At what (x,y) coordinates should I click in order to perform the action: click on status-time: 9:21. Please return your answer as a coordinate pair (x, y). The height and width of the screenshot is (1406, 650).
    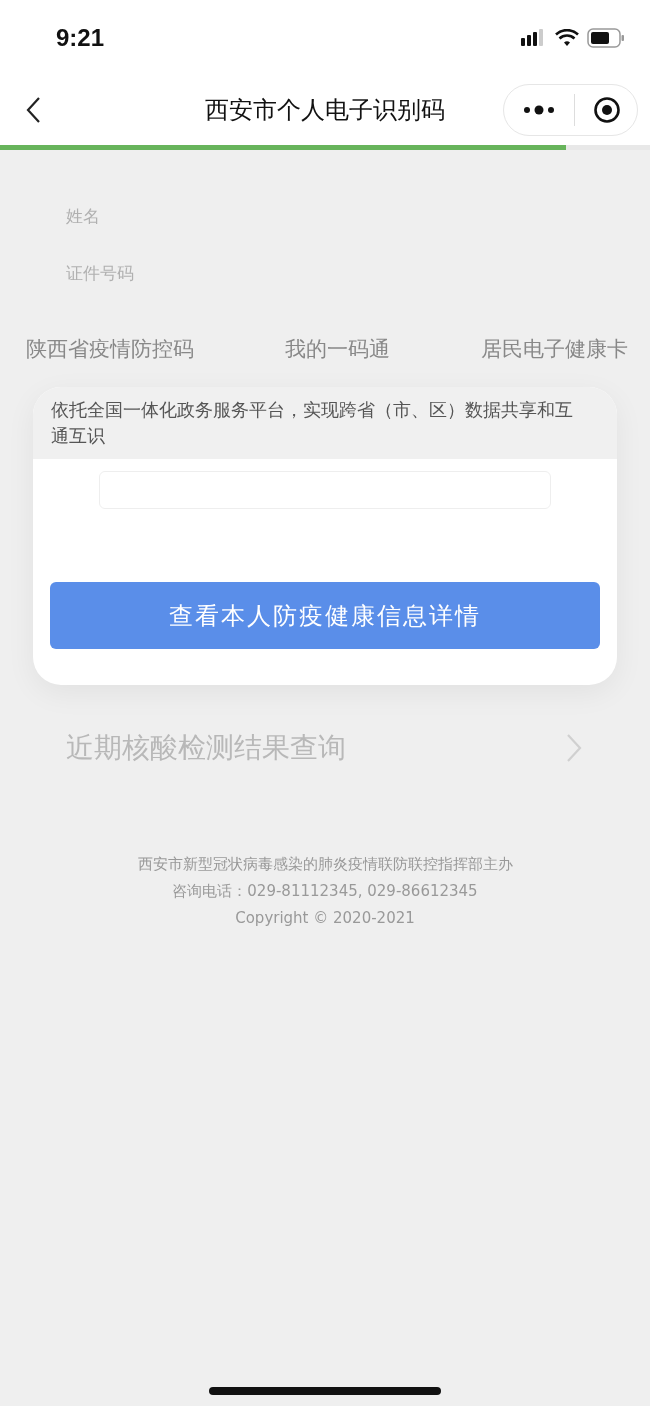
    Looking at the image, I should click on (80, 37).